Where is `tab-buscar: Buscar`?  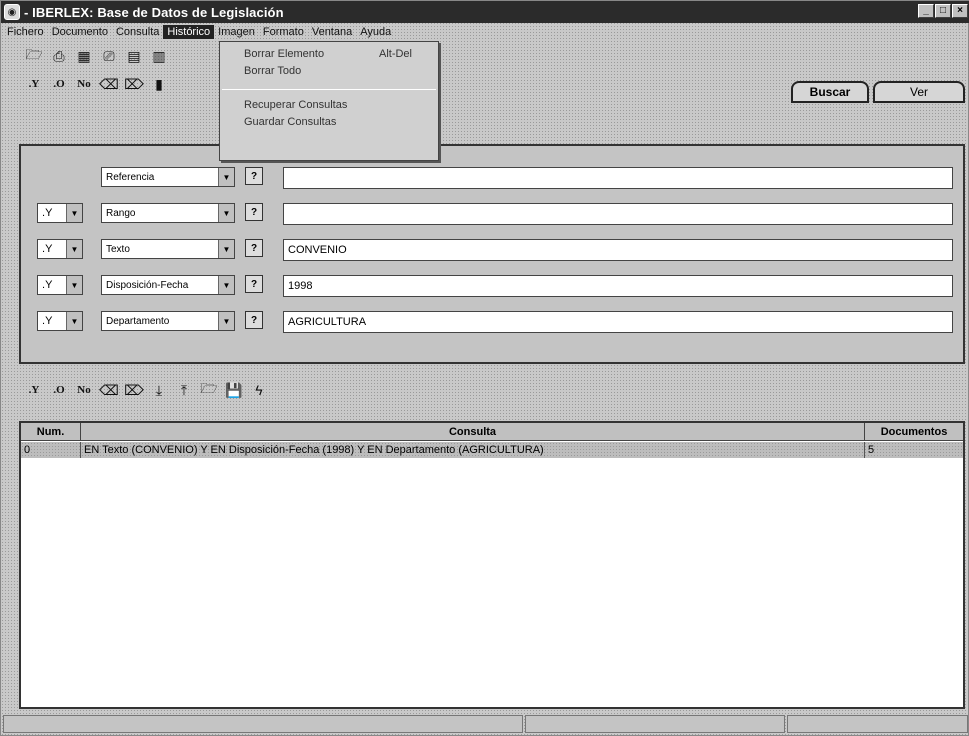 tab-buscar: Buscar is located at coordinates (830, 92).